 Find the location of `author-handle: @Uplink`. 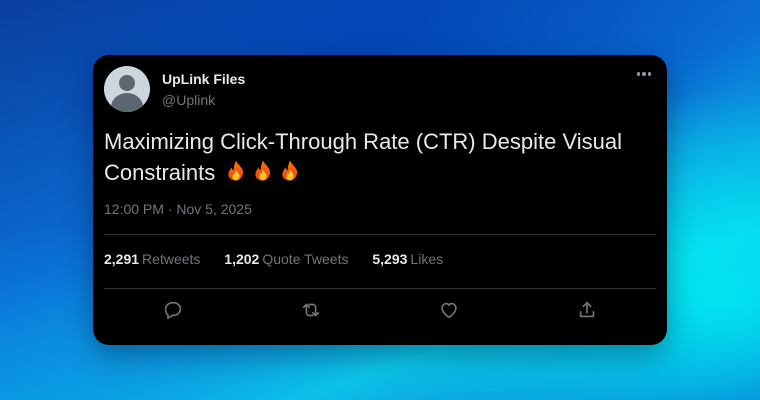

author-handle: @Uplink is located at coordinates (188, 100).